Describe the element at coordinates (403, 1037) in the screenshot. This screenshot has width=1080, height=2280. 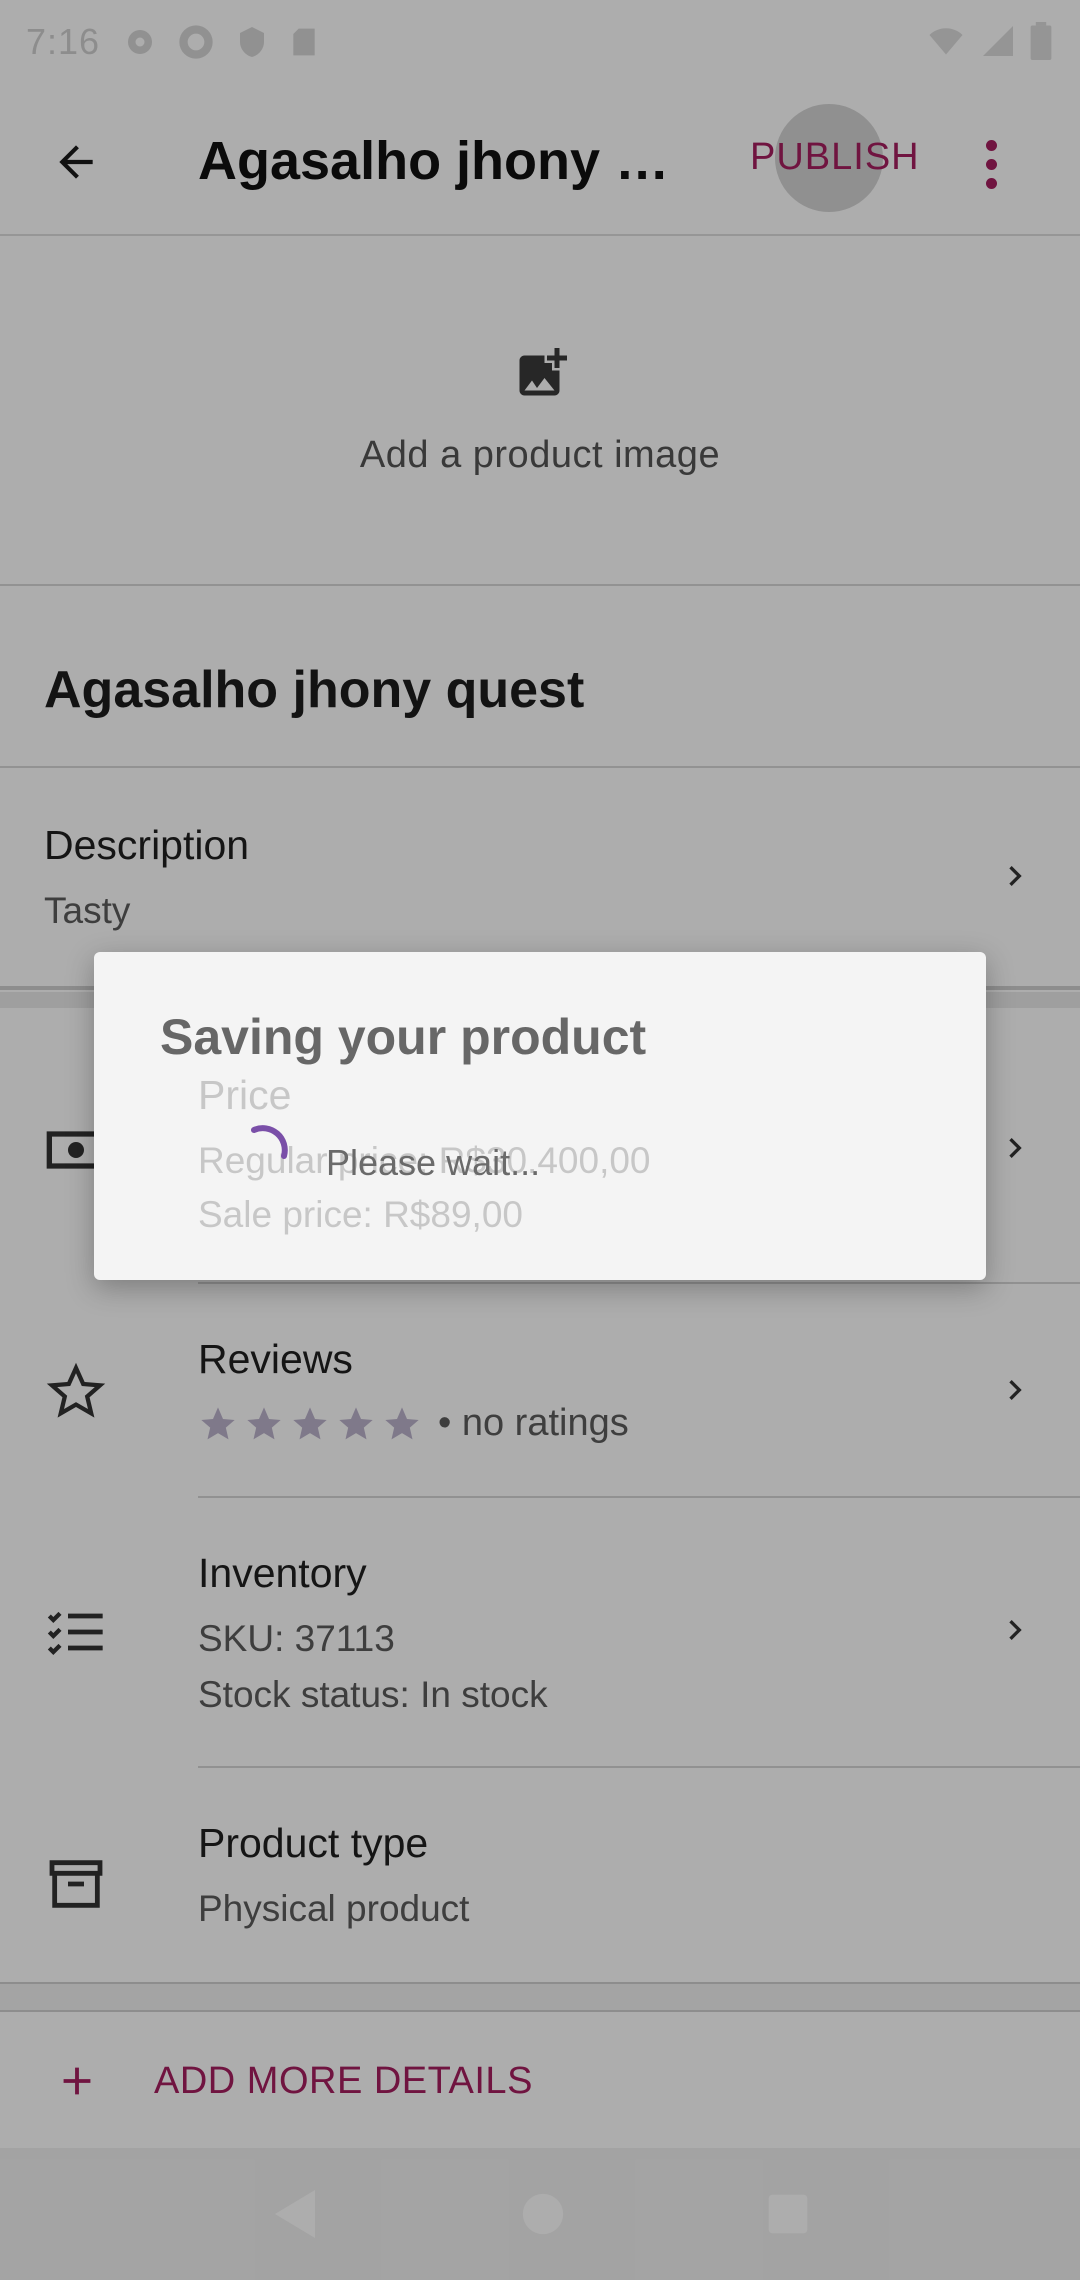
I see `dialog-title: Saving your product` at that location.